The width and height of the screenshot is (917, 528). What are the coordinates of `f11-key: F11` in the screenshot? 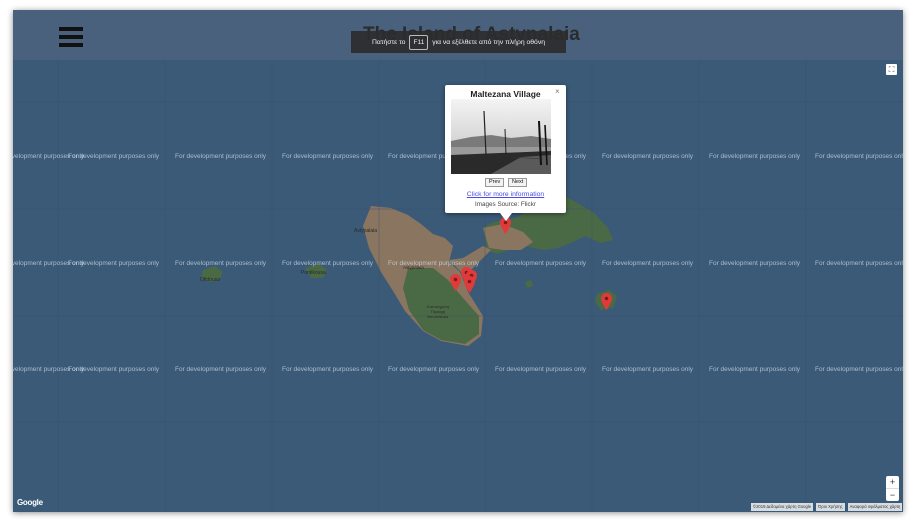 It's located at (419, 42).